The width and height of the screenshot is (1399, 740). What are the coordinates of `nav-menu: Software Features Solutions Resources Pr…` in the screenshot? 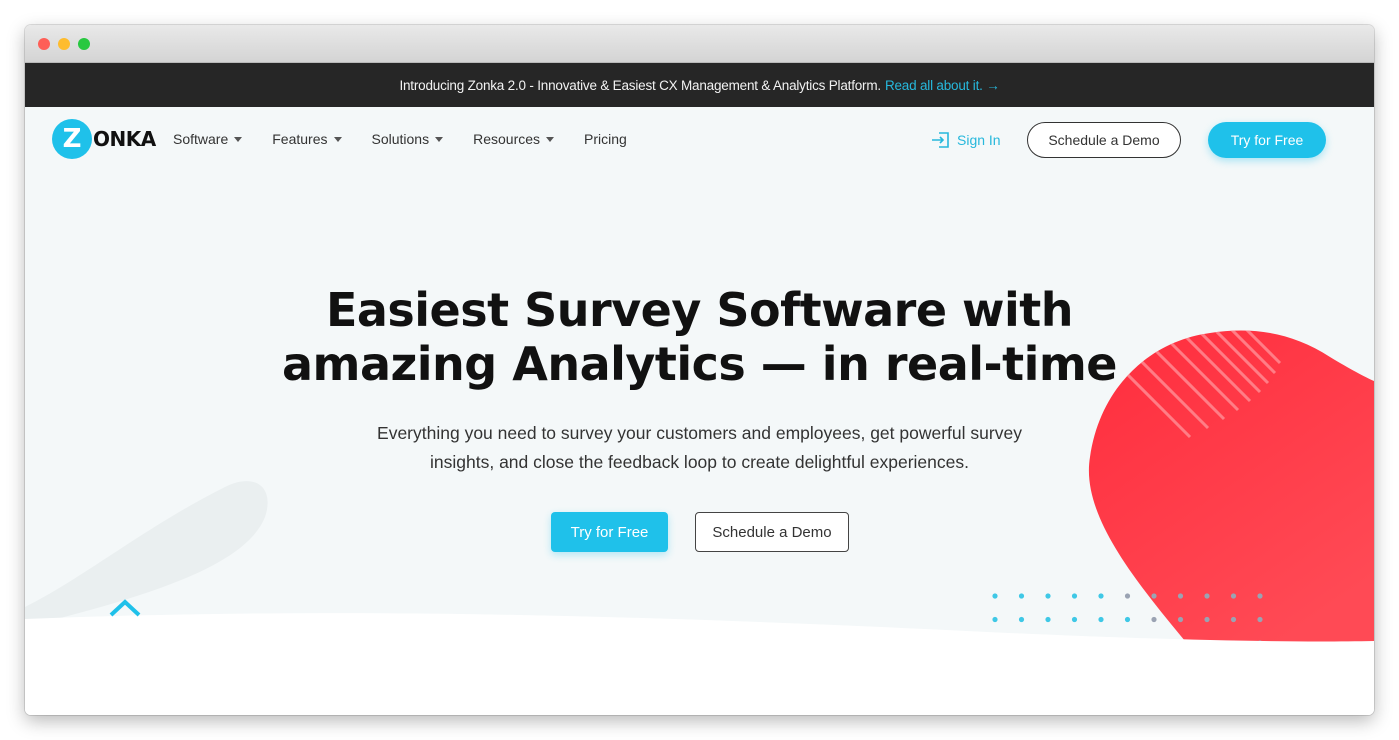 It's located at (415, 139).